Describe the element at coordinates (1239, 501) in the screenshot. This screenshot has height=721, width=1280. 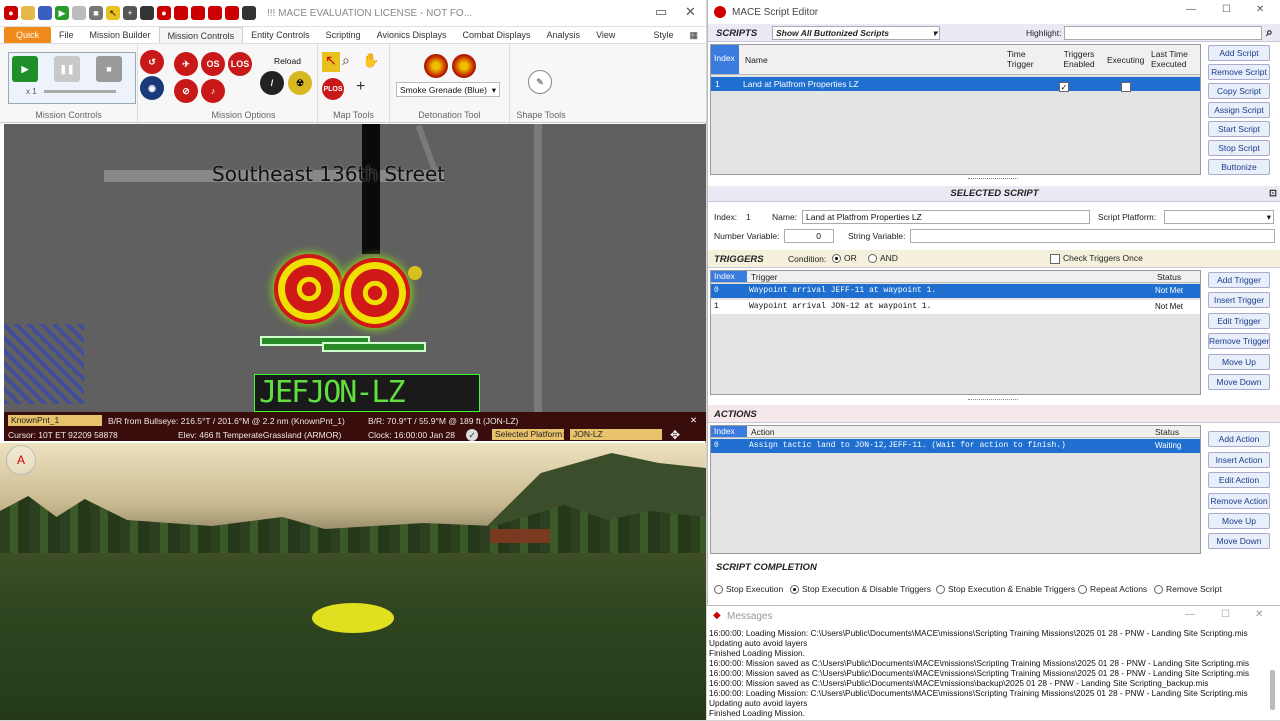
I see `remove-action-button: Remove Action` at that location.